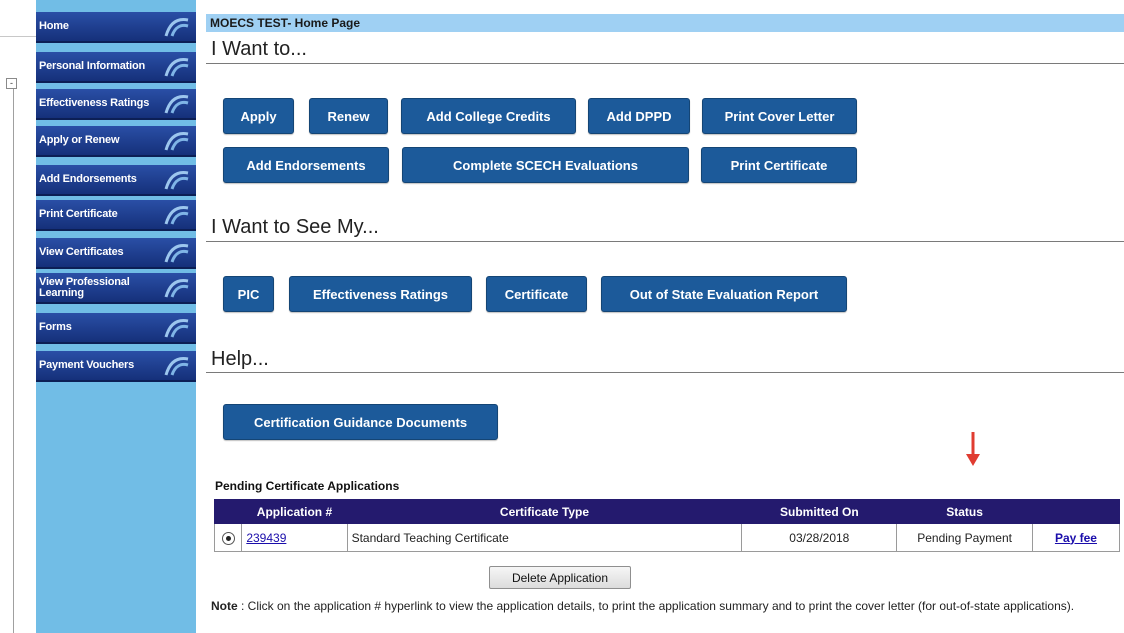 The height and width of the screenshot is (633, 1124). Describe the element at coordinates (560, 577) in the screenshot. I see `delete-application-button: Delete Application` at that location.